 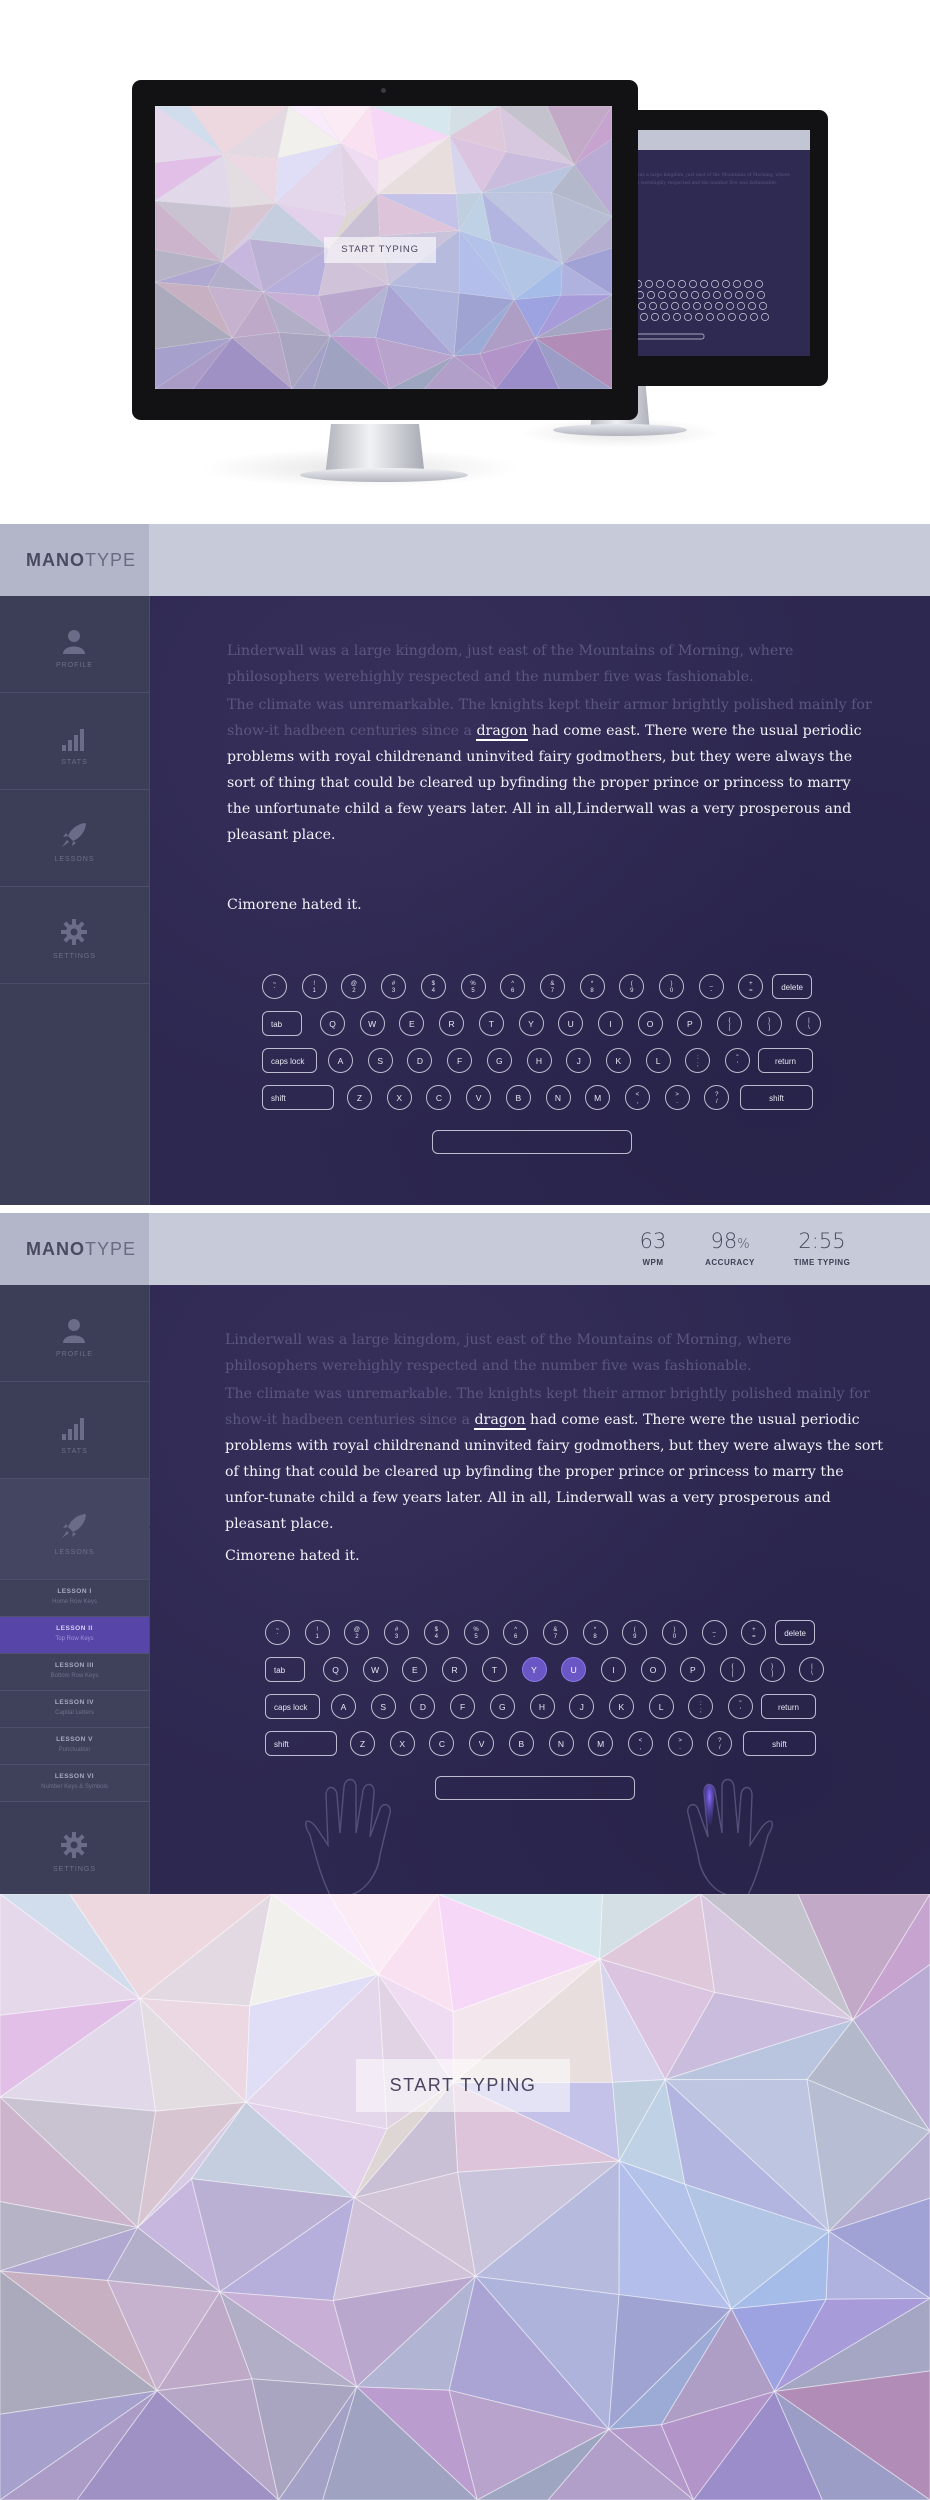 I want to click on lesson-item: LESSON I Home Row Keys, so click(x=74, y=1598).